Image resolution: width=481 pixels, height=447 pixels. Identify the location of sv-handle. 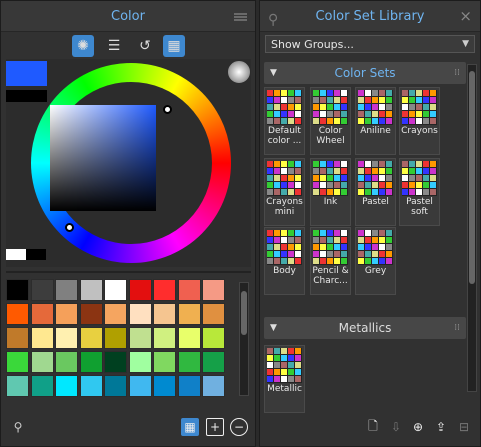
(167, 109).